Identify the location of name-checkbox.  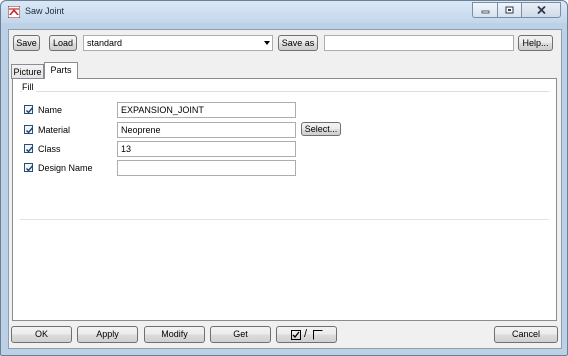
(29, 109).